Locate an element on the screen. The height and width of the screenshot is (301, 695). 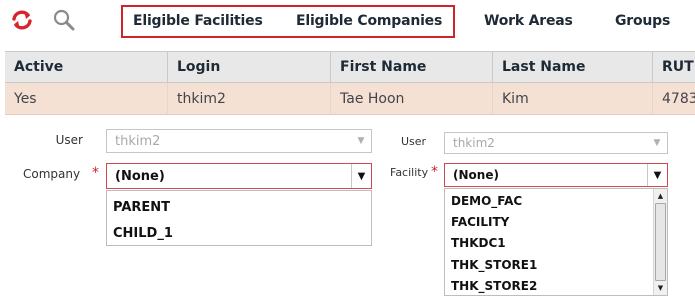
cell-active: Yes is located at coordinates (86, 98).